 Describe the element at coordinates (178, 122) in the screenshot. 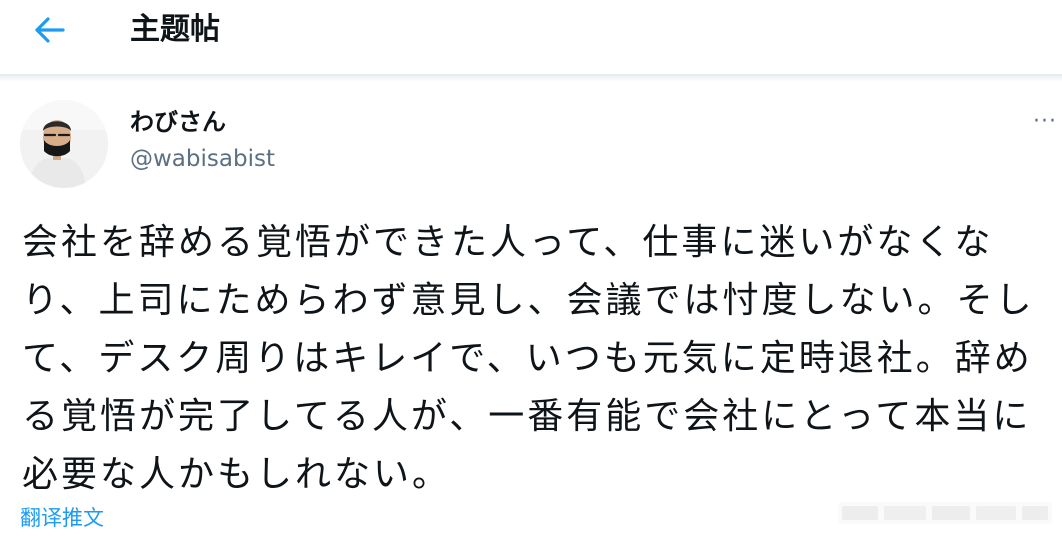

I see `author-display-name: わびさん` at that location.